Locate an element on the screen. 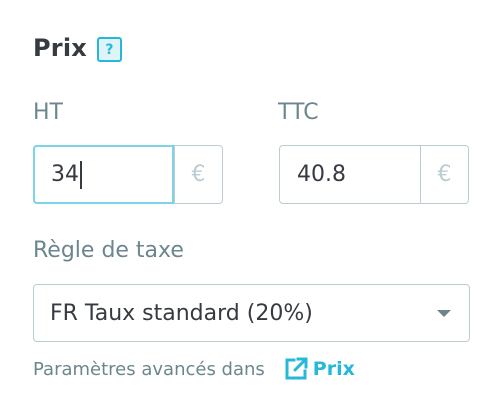  price-incl-tax-group: 40.8 € is located at coordinates (374, 174).